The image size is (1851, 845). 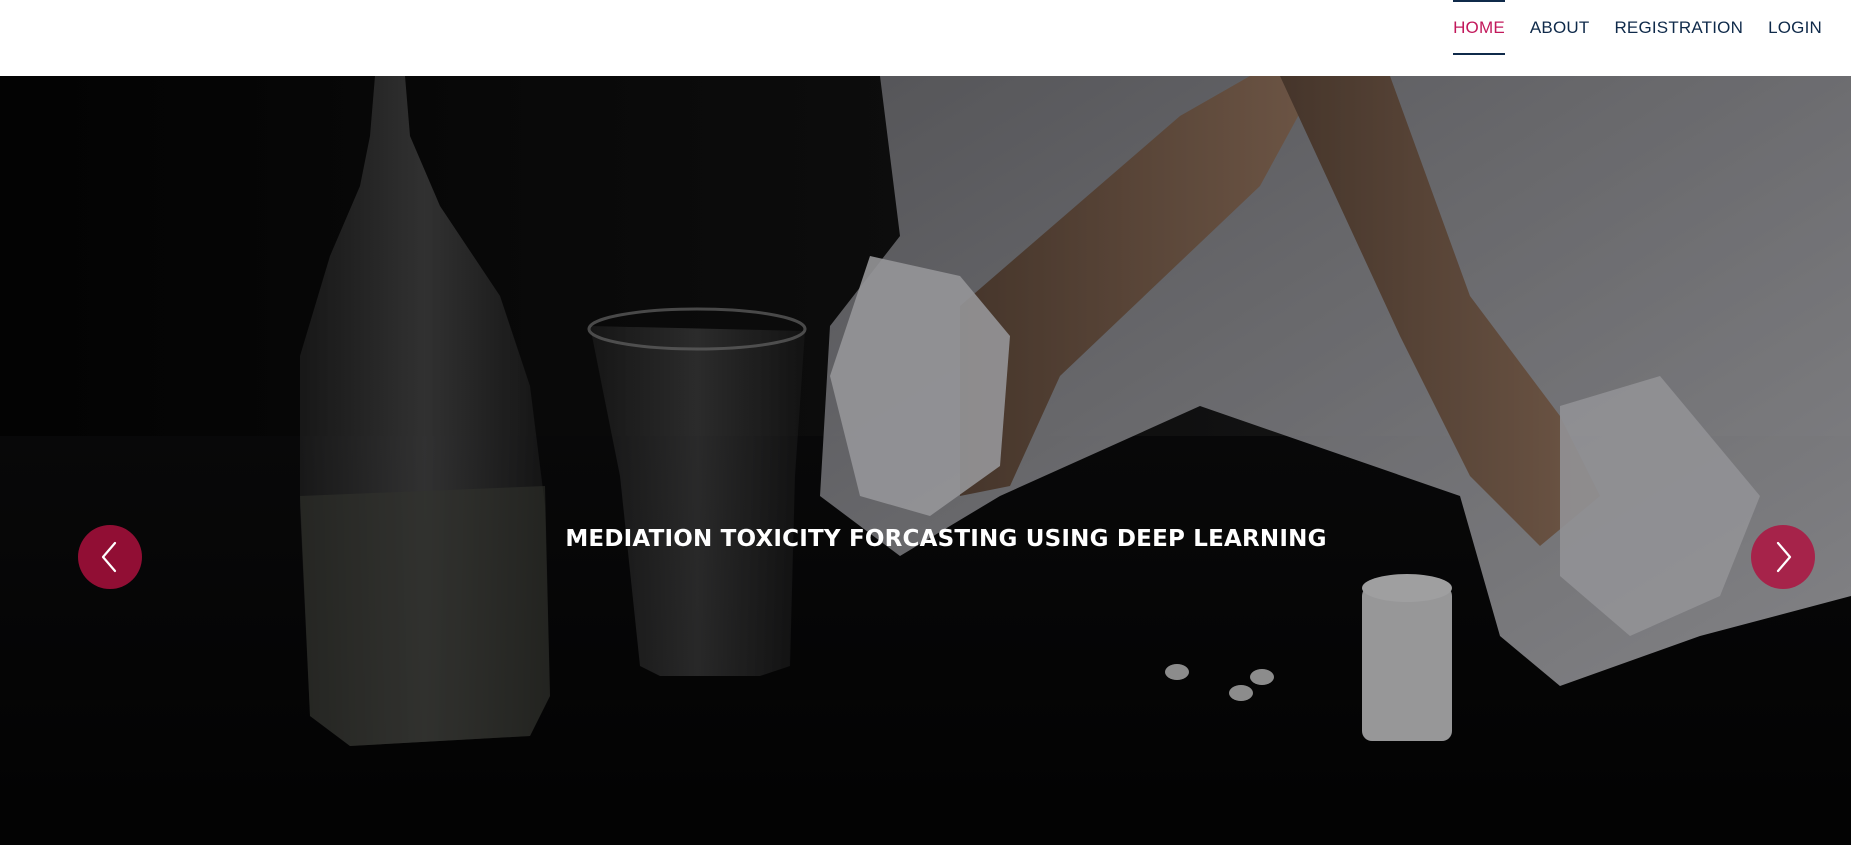 I want to click on nav-login-link: LOGIN, so click(x=1795, y=27).